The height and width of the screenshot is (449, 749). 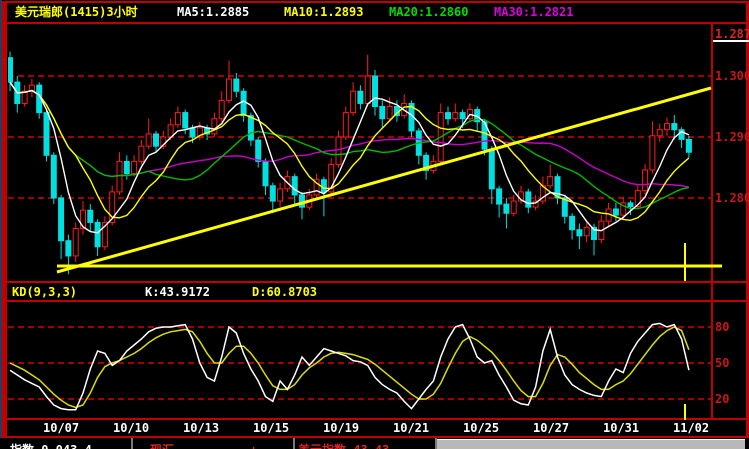 I want to click on price-tag-underline, so click(x=731, y=41).